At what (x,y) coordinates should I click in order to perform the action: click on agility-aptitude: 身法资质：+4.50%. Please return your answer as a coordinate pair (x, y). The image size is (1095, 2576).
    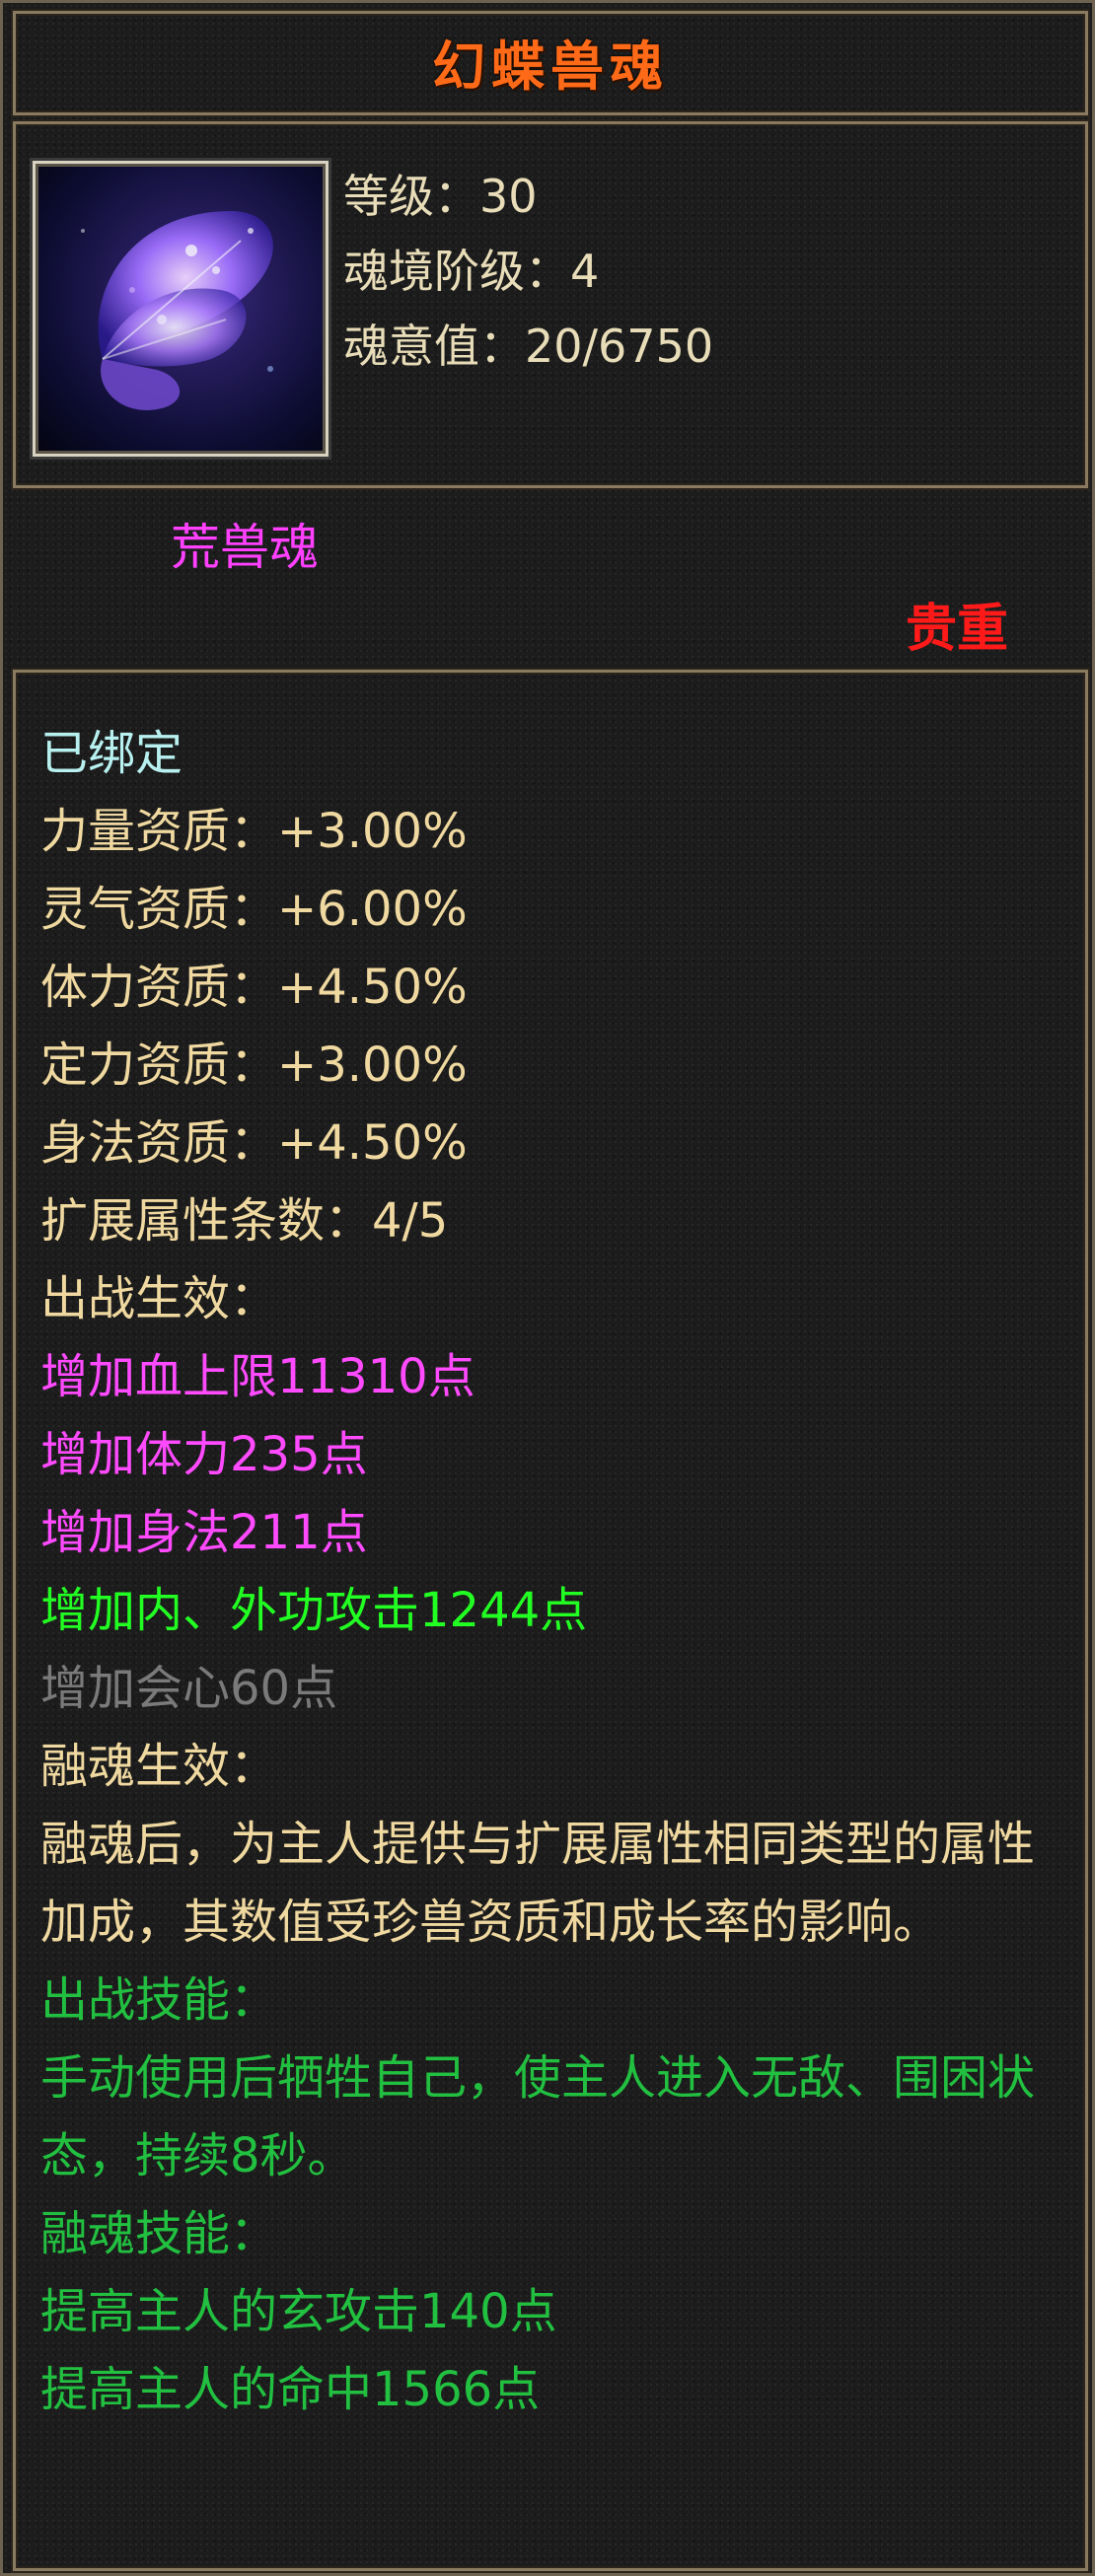
    Looking at the image, I should click on (254, 1143).